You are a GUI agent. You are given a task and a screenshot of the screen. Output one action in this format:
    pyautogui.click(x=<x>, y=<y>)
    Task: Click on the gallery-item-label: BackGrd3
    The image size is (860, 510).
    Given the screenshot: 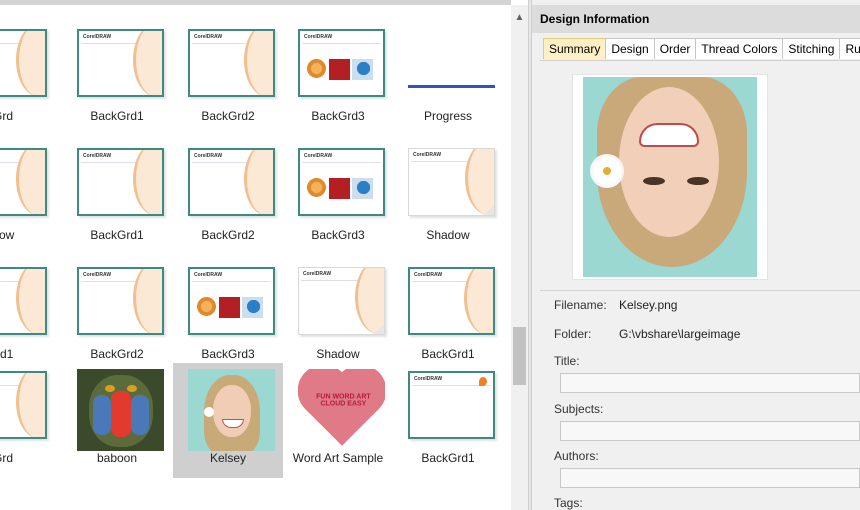 What is the action you would take?
    pyautogui.click(x=338, y=116)
    